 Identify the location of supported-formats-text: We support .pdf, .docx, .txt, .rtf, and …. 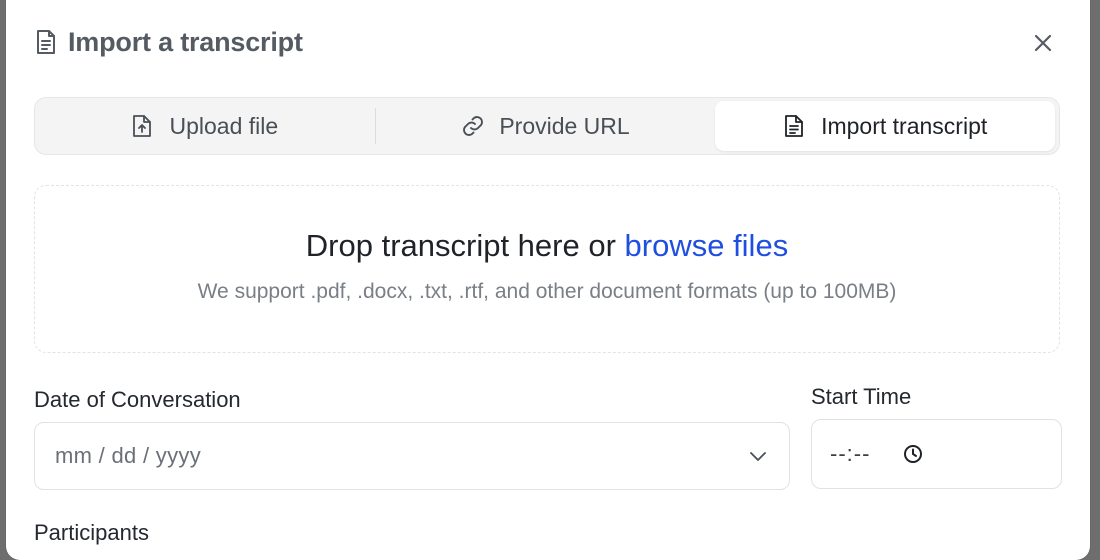
(547, 291).